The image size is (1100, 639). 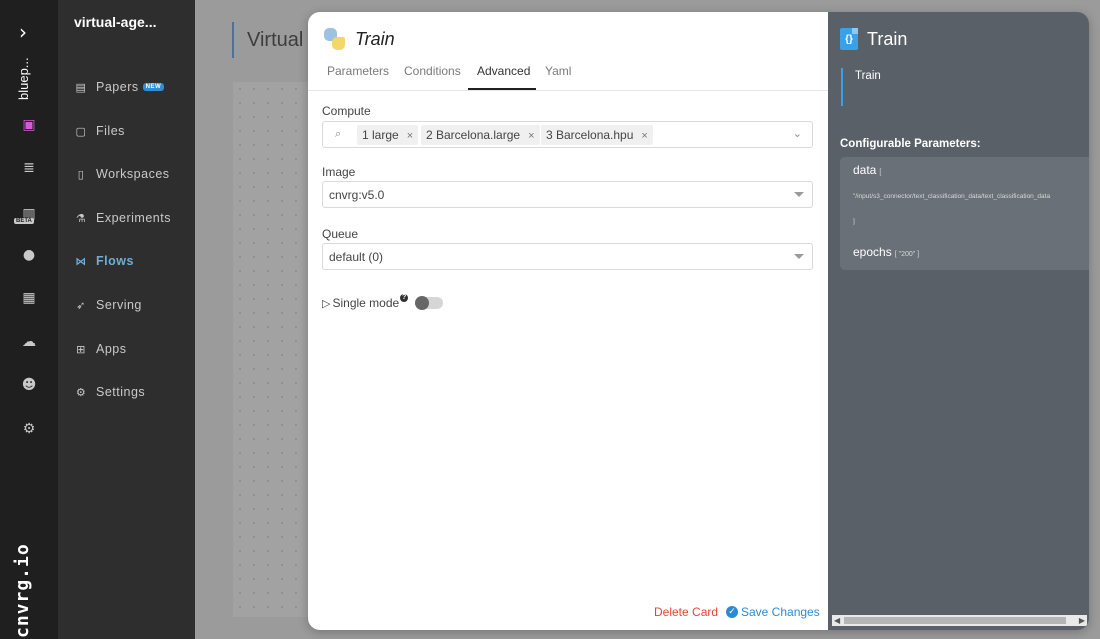 What do you see at coordinates (422, 303) in the screenshot?
I see `toggle-knob` at bounding box center [422, 303].